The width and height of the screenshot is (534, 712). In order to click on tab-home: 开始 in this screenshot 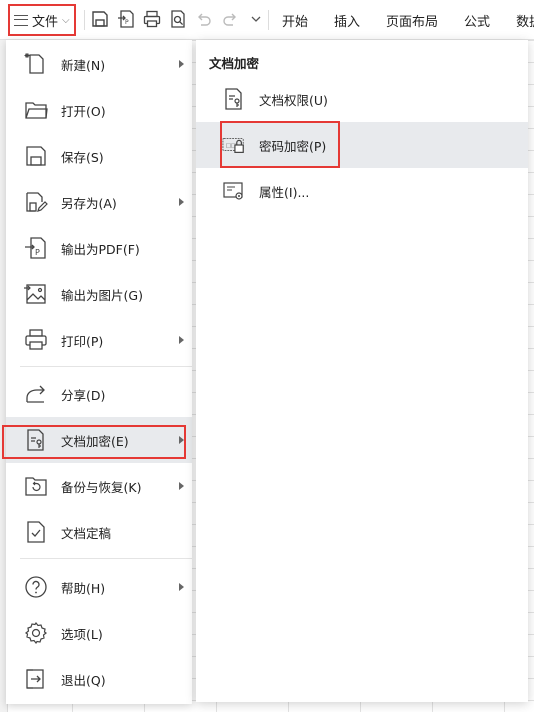, I will do `click(295, 20)`.